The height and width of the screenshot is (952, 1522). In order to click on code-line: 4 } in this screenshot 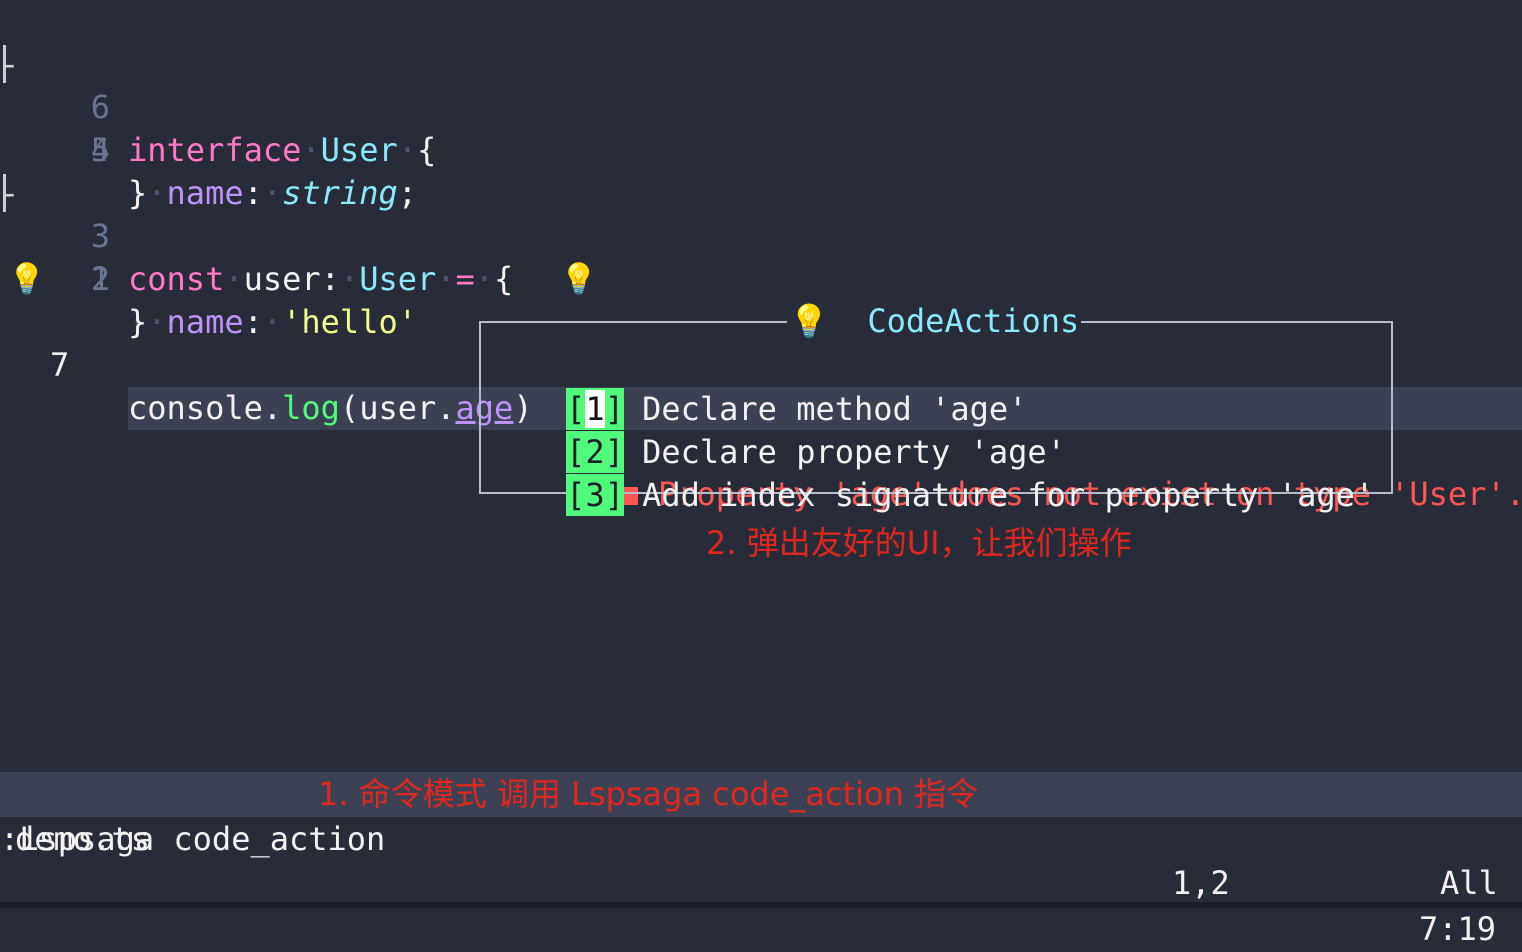, I will do `click(761, 149)`.